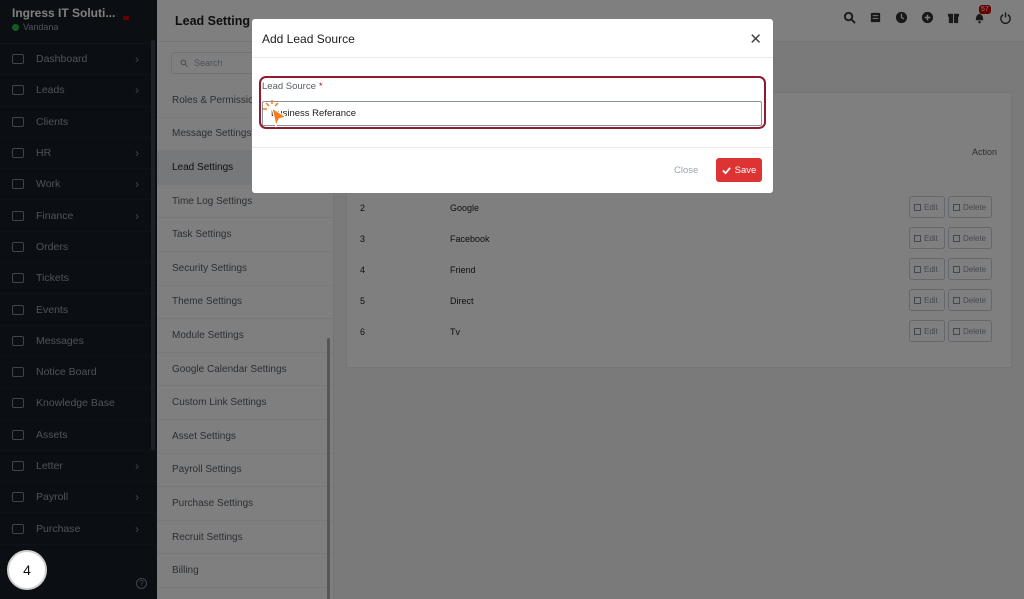 This screenshot has width=1024, height=599. Describe the element at coordinates (726, 170) in the screenshot. I see `check-icon` at that location.